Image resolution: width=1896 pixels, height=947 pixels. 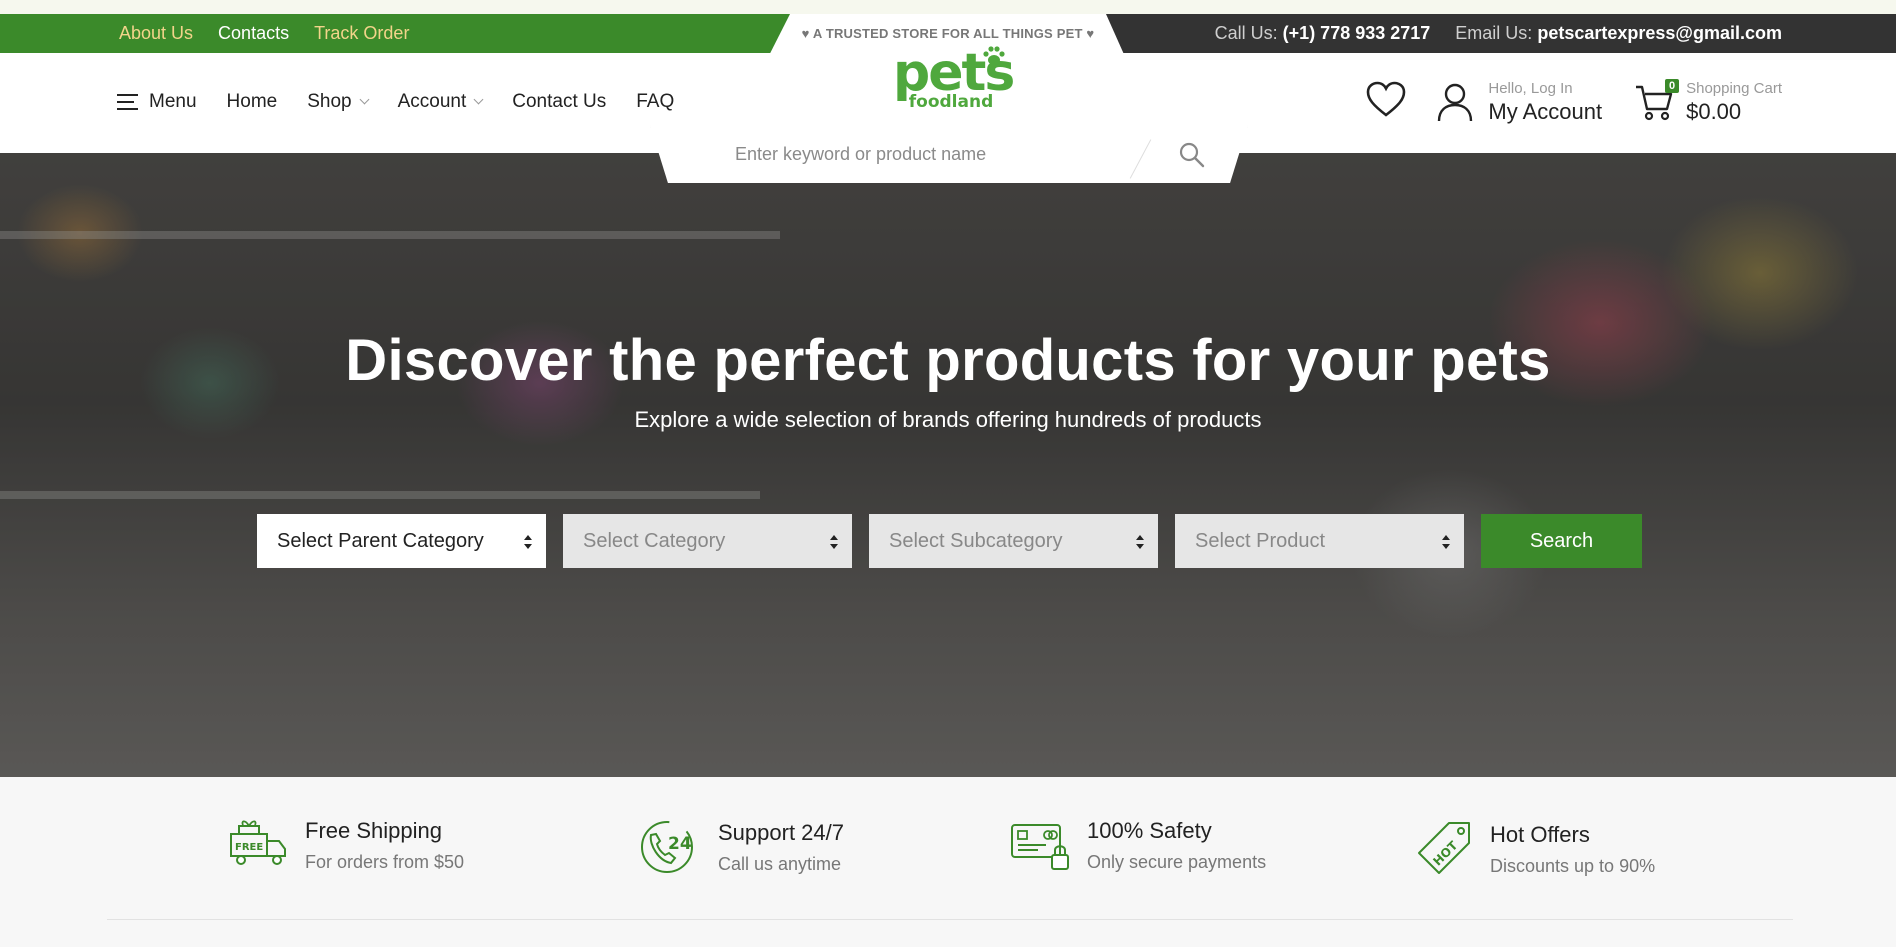 I want to click on track-order-link: Track Order, so click(x=361, y=33).